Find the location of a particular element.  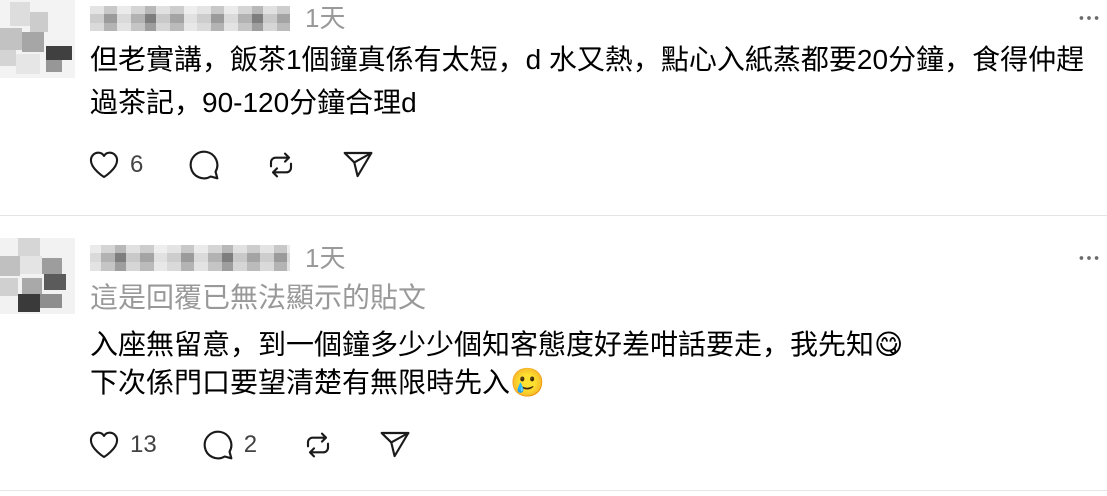

post-text-line: 過茶記，90-120分鐘合理d is located at coordinates (253, 102).